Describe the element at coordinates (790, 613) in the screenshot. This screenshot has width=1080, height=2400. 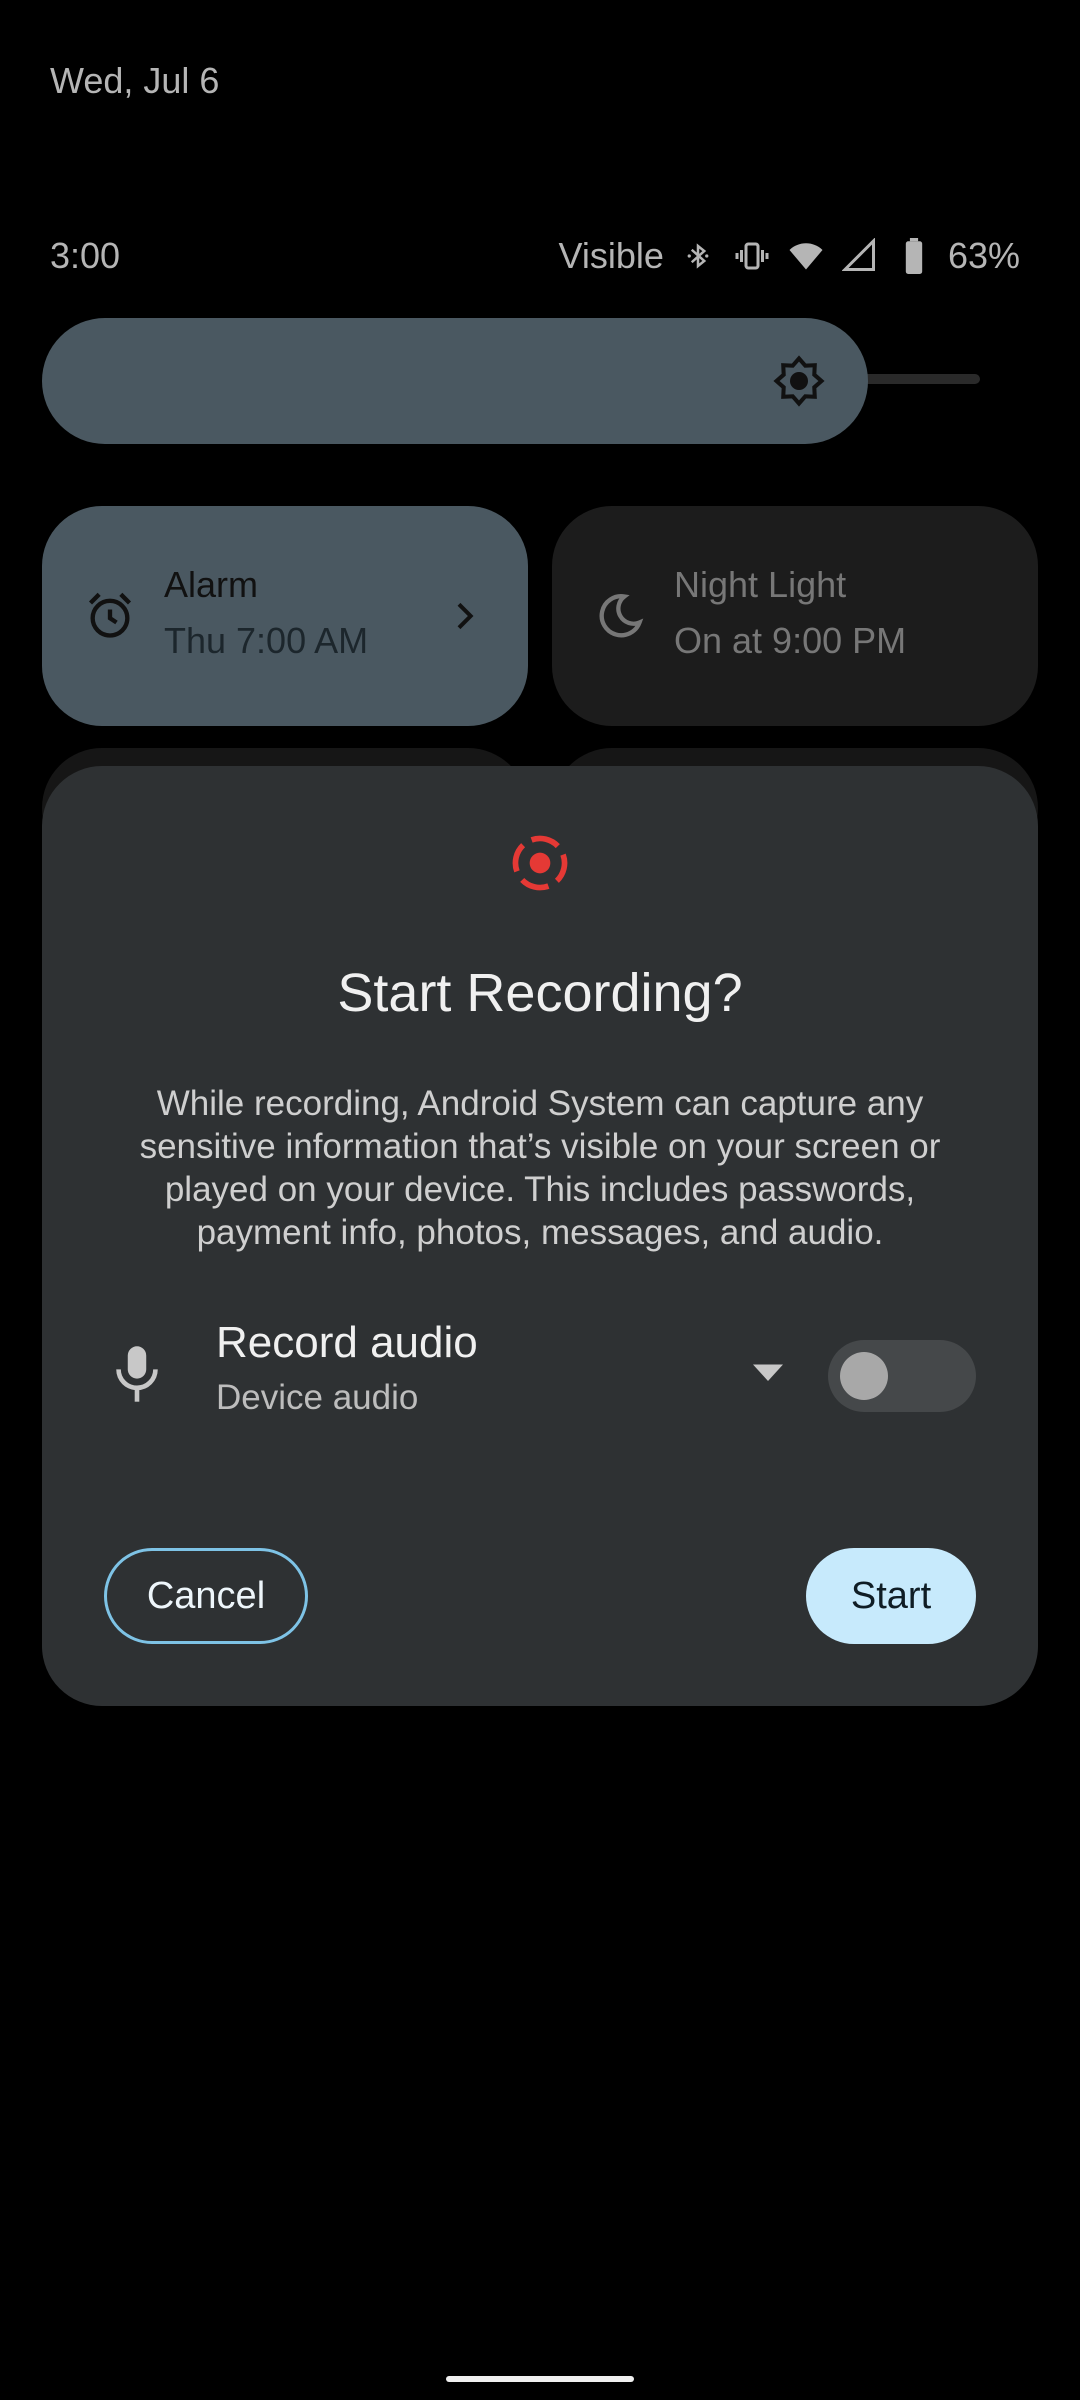
I see `night-tile-text: Night Light On at 9:00 PM` at that location.